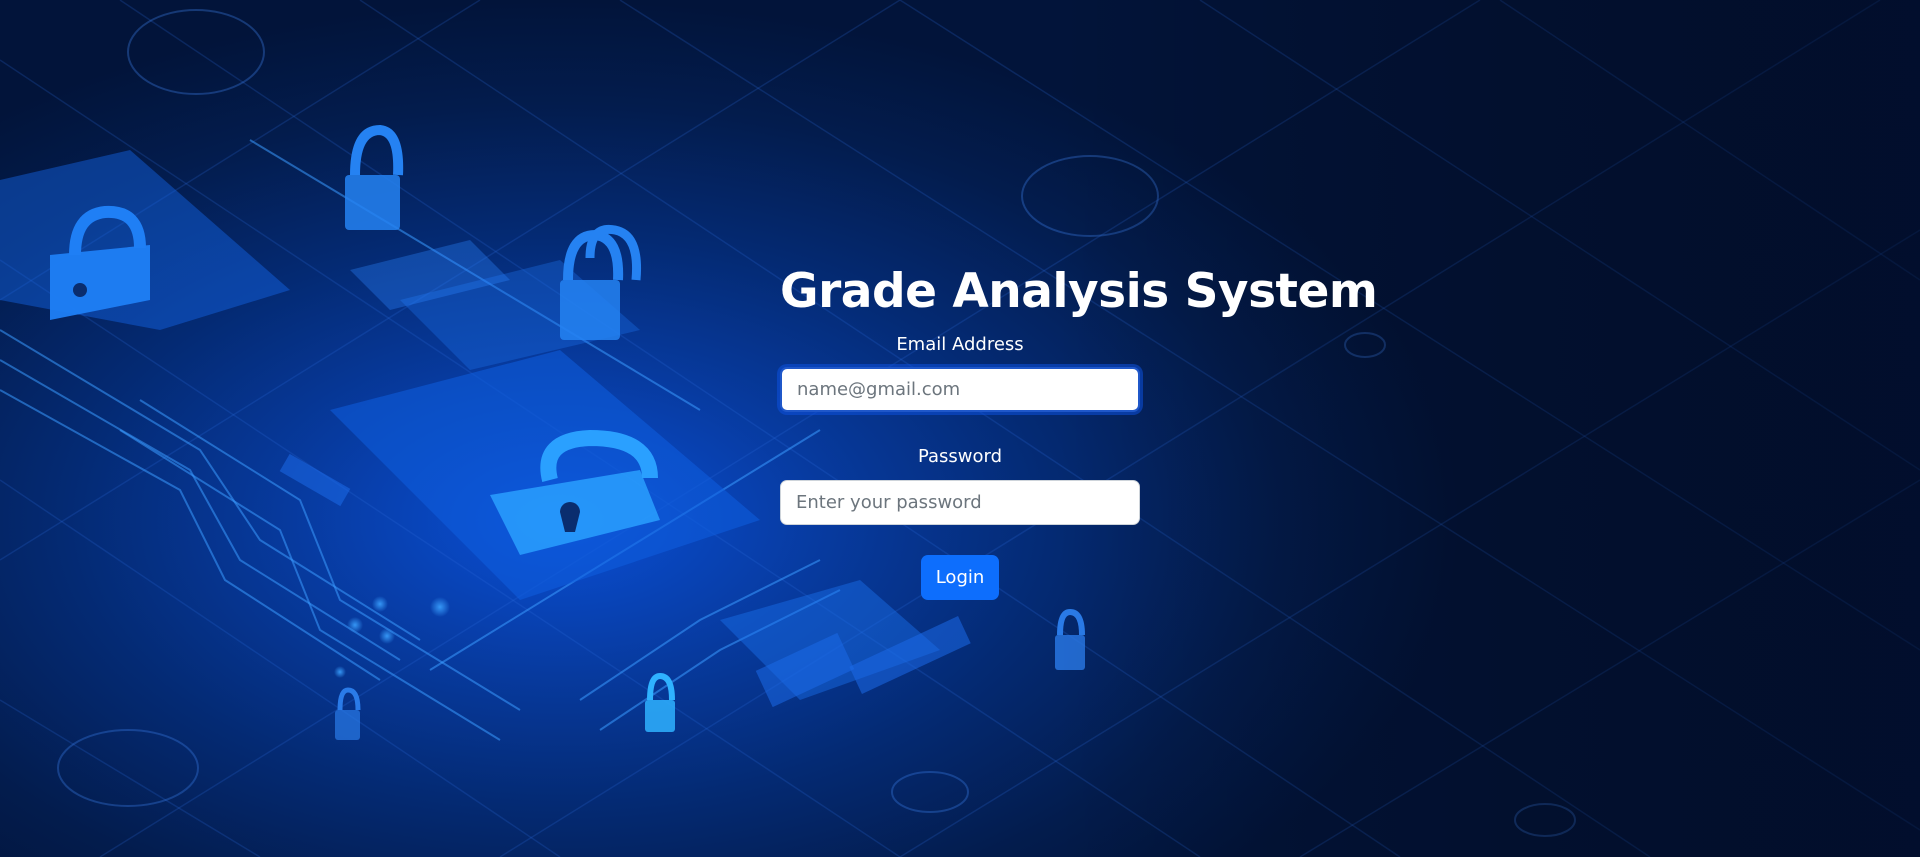  What do you see at coordinates (960, 577) in the screenshot?
I see `login-button: Login` at bounding box center [960, 577].